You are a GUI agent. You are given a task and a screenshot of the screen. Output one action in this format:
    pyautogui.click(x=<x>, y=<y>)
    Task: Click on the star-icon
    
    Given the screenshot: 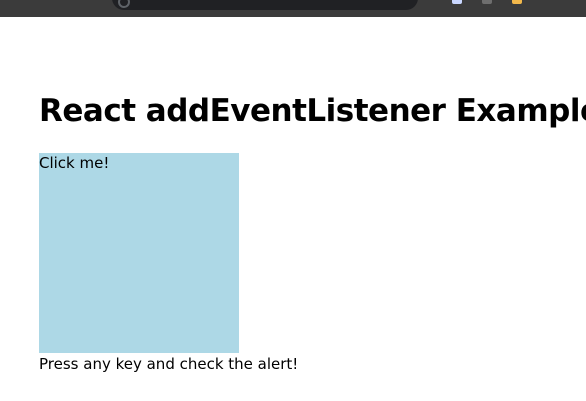 What is the action you would take?
    pyautogui.click(x=517, y=2)
    